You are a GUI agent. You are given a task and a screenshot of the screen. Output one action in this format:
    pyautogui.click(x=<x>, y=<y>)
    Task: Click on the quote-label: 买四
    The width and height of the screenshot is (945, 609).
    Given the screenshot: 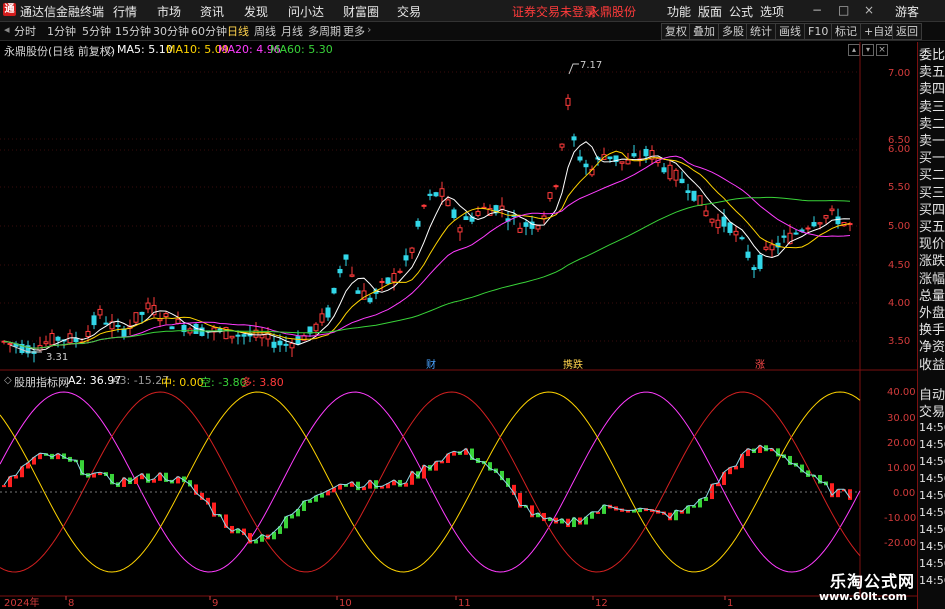 What is the action you would take?
    pyautogui.click(x=932, y=208)
    